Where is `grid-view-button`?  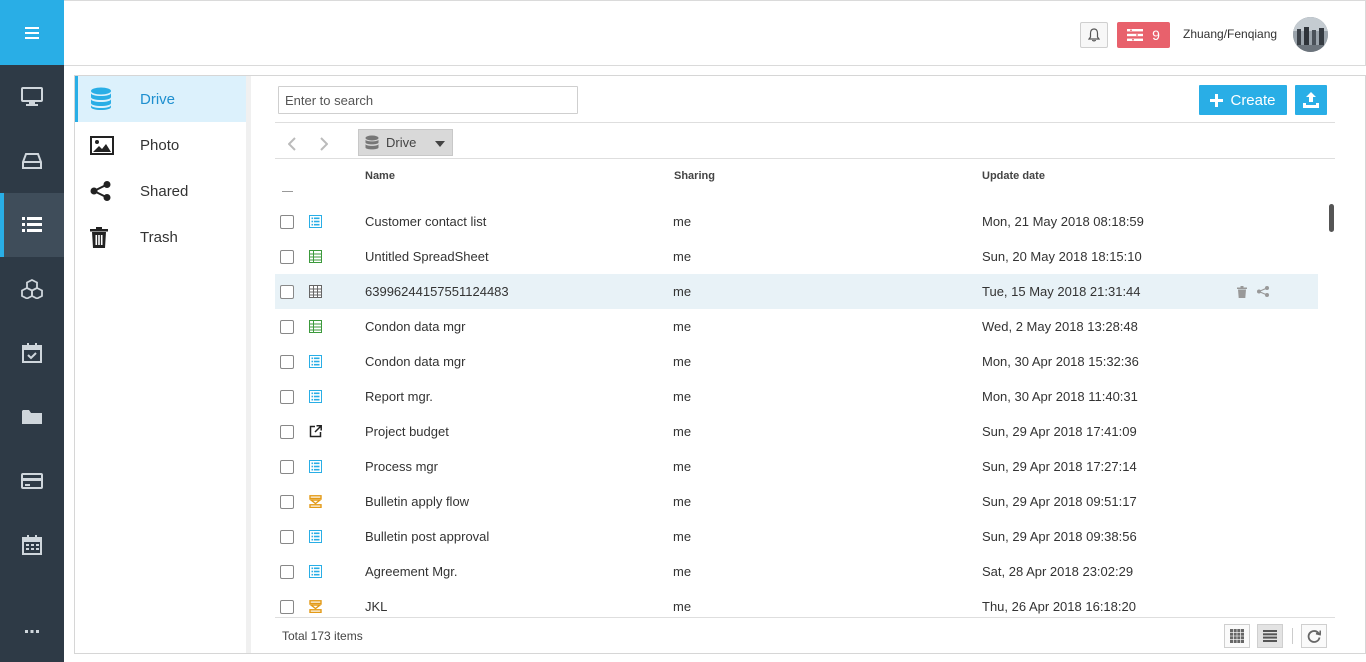 grid-view-button is located at coordinates (1237, 636).